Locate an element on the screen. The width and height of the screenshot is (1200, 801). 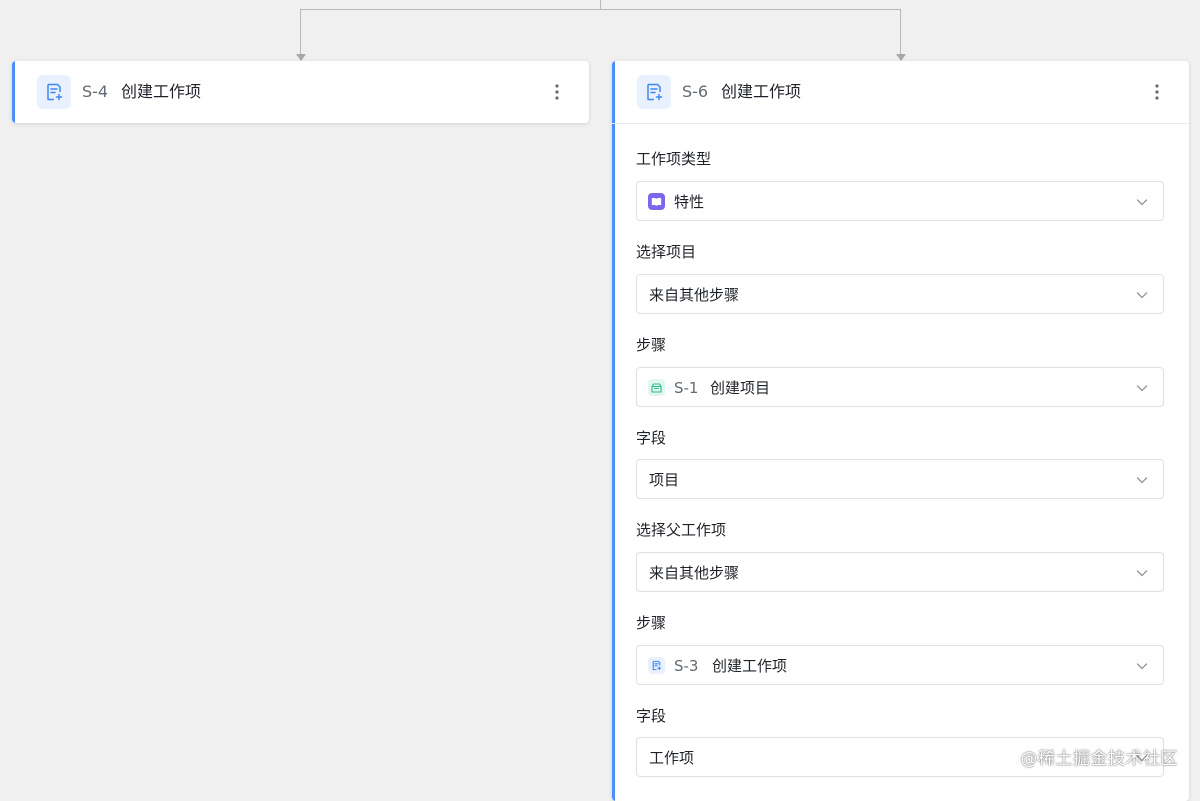
select-parent-select: 来自其他步骤 is located at coordinates (900, 572).